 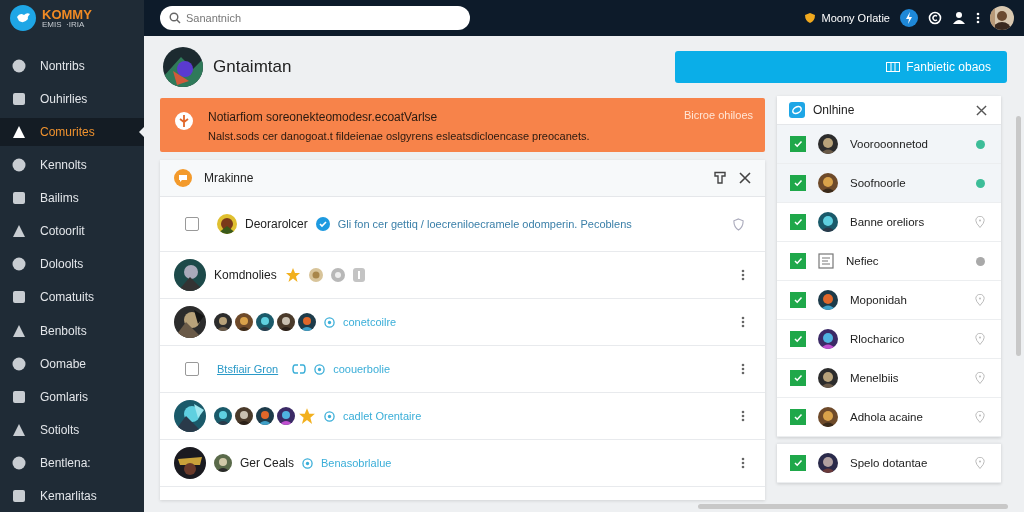 What do you see at coordinates (893, 67) in the screenshot?
I see `grid-icon` at bounding box center [893, 67].